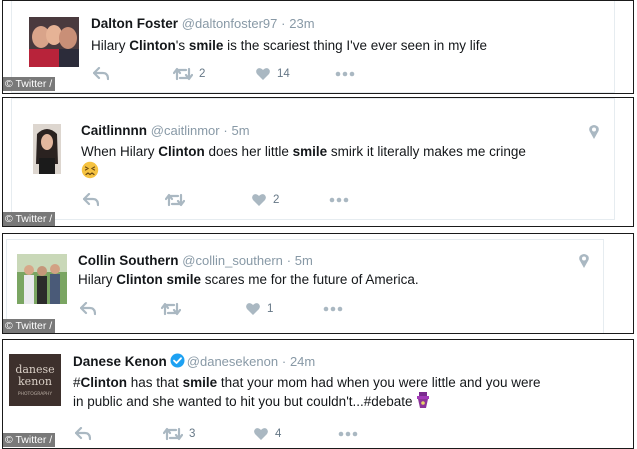 Image resolution: width=637 pixels, height=449 pixels. Describe the element at coordinates (223, 201) in the screenshot. I see `tweet-actions: 2` at that location.